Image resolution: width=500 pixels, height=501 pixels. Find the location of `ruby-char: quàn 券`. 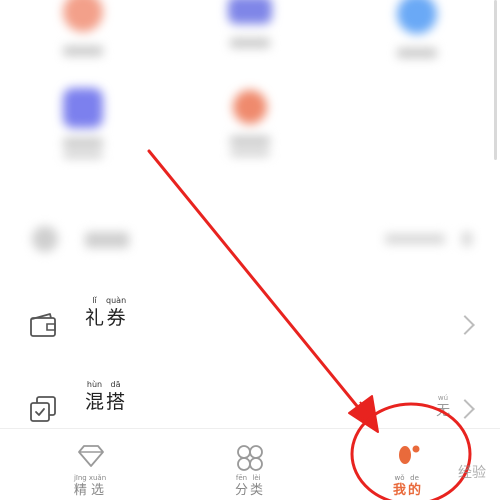

ruby-char: quàn 券 is located at coordinates (116, 312).